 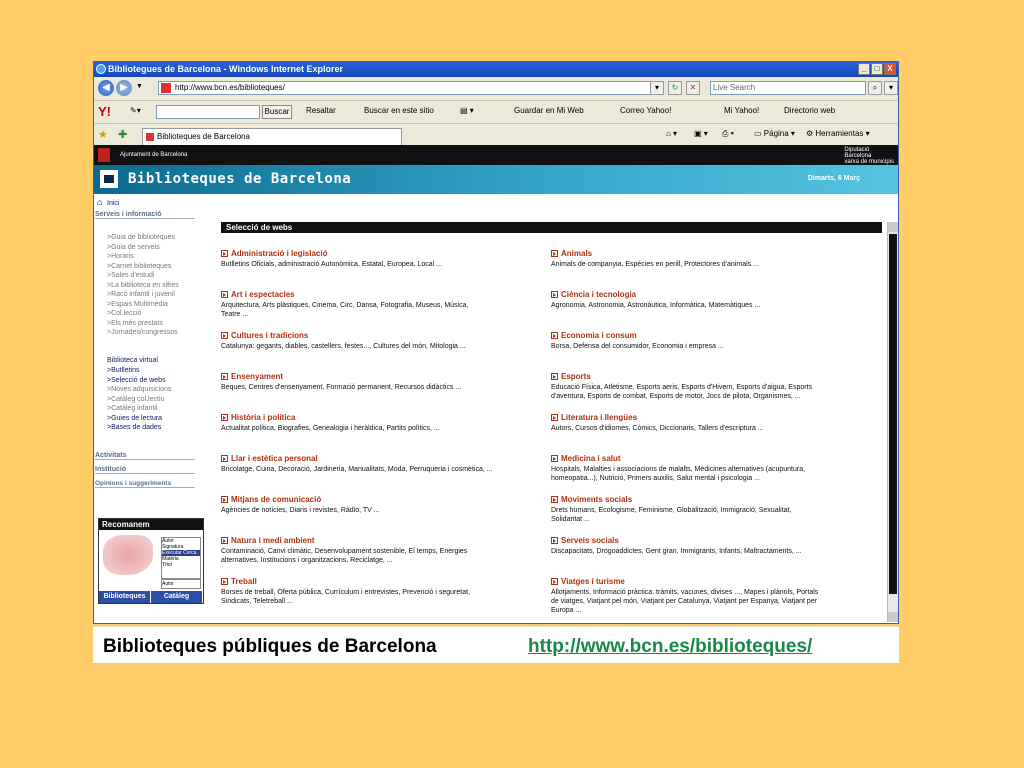 I want to click on refresh-icon: ↻, so click(x=675, y=88).